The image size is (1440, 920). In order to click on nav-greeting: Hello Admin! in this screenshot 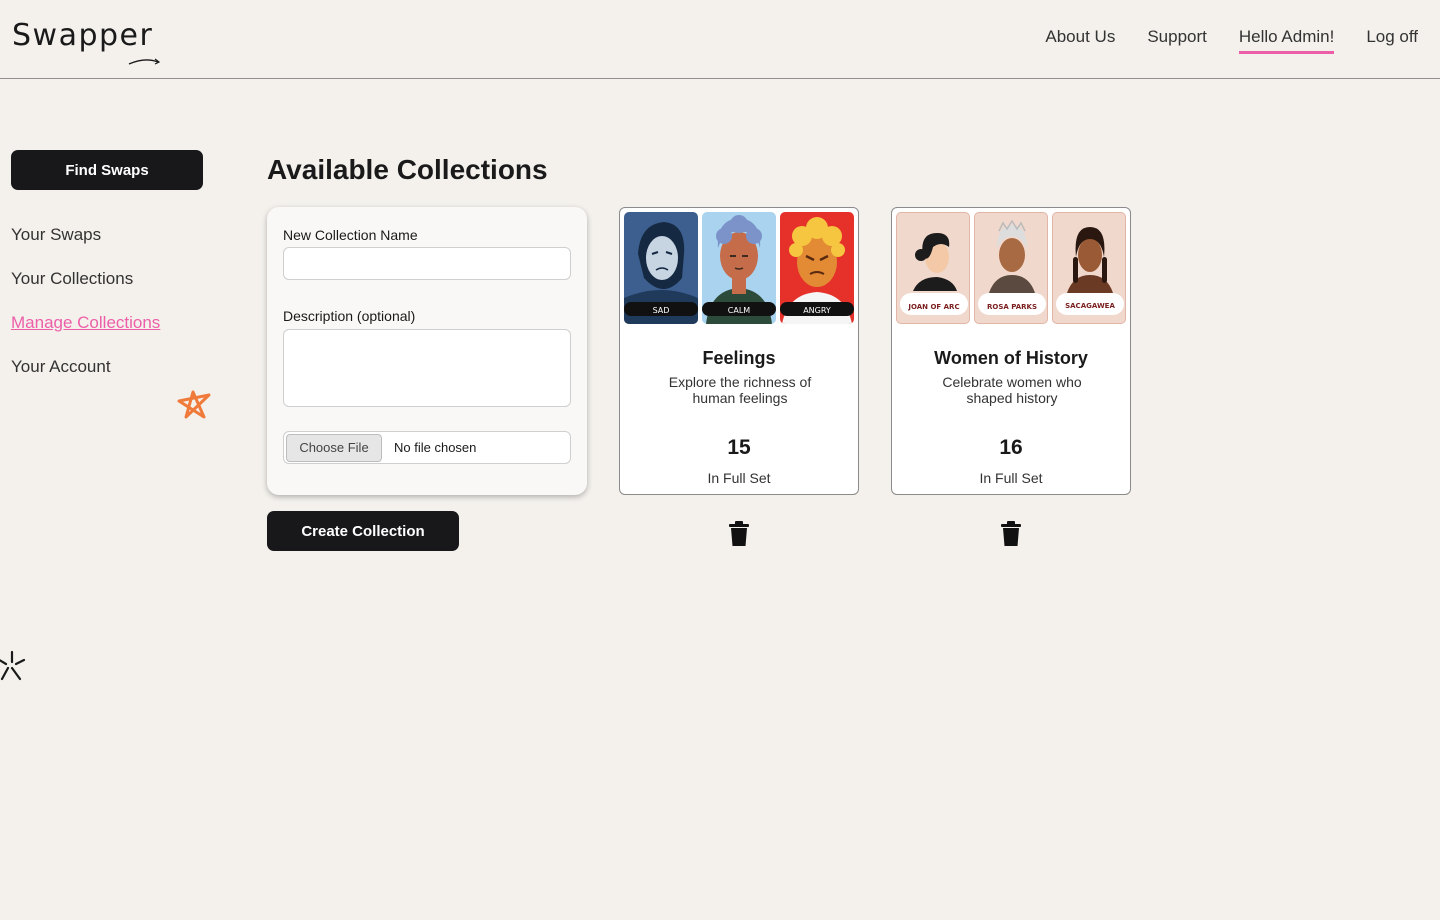, I will do `click(1286, 40)`.